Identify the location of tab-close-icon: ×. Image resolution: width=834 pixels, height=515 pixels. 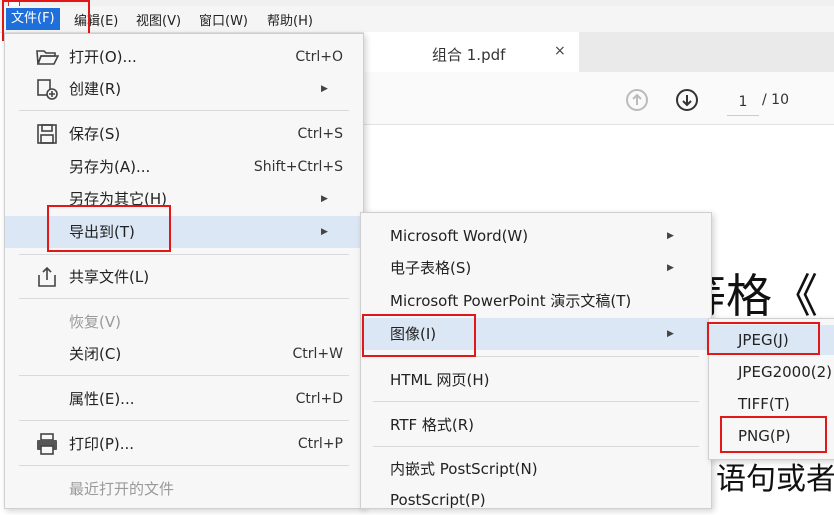
(560, 51).